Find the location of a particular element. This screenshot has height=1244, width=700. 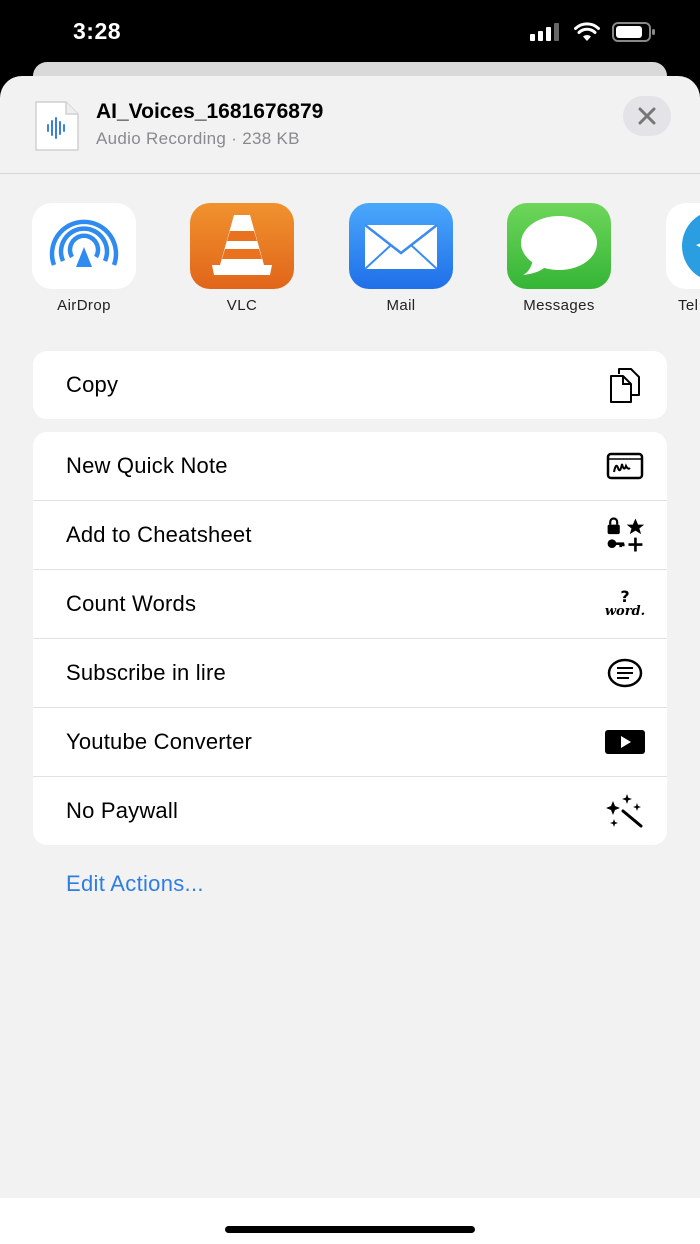

app-label: AirDrop is located at coordinates (84, 305).